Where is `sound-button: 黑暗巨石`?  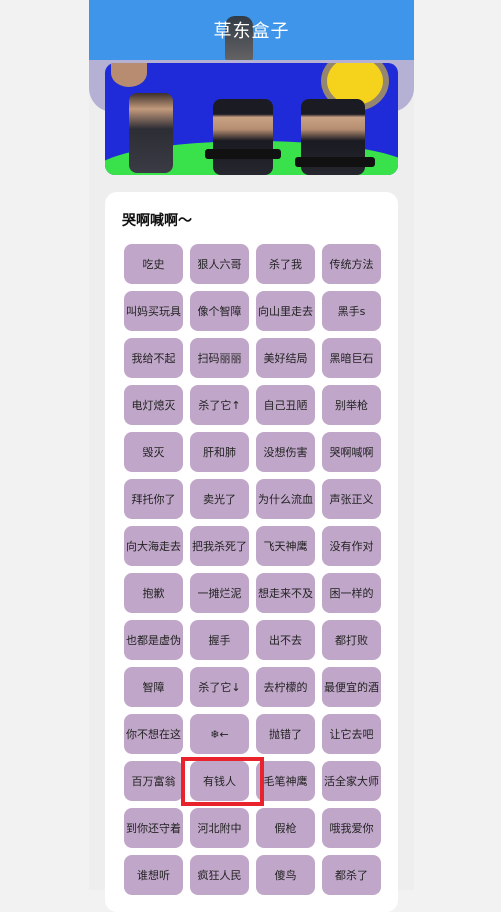 sound-button: 黑暗巨石 is located at coordinates (351, 358).